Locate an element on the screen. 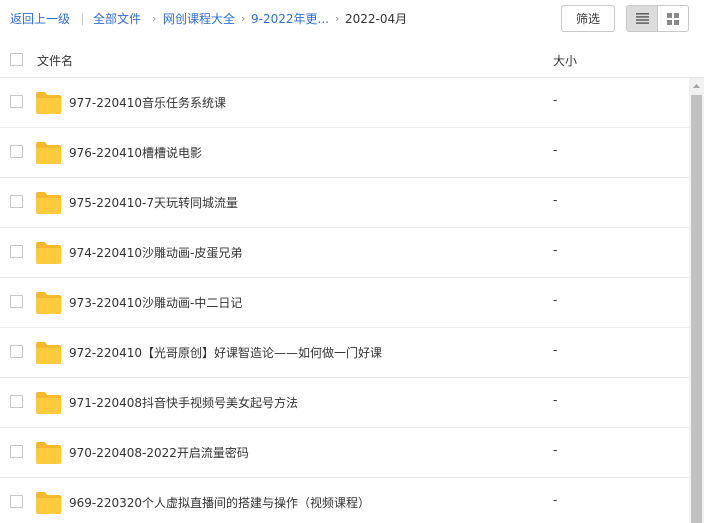  grid-view-button is located at coordinates (673, 18).